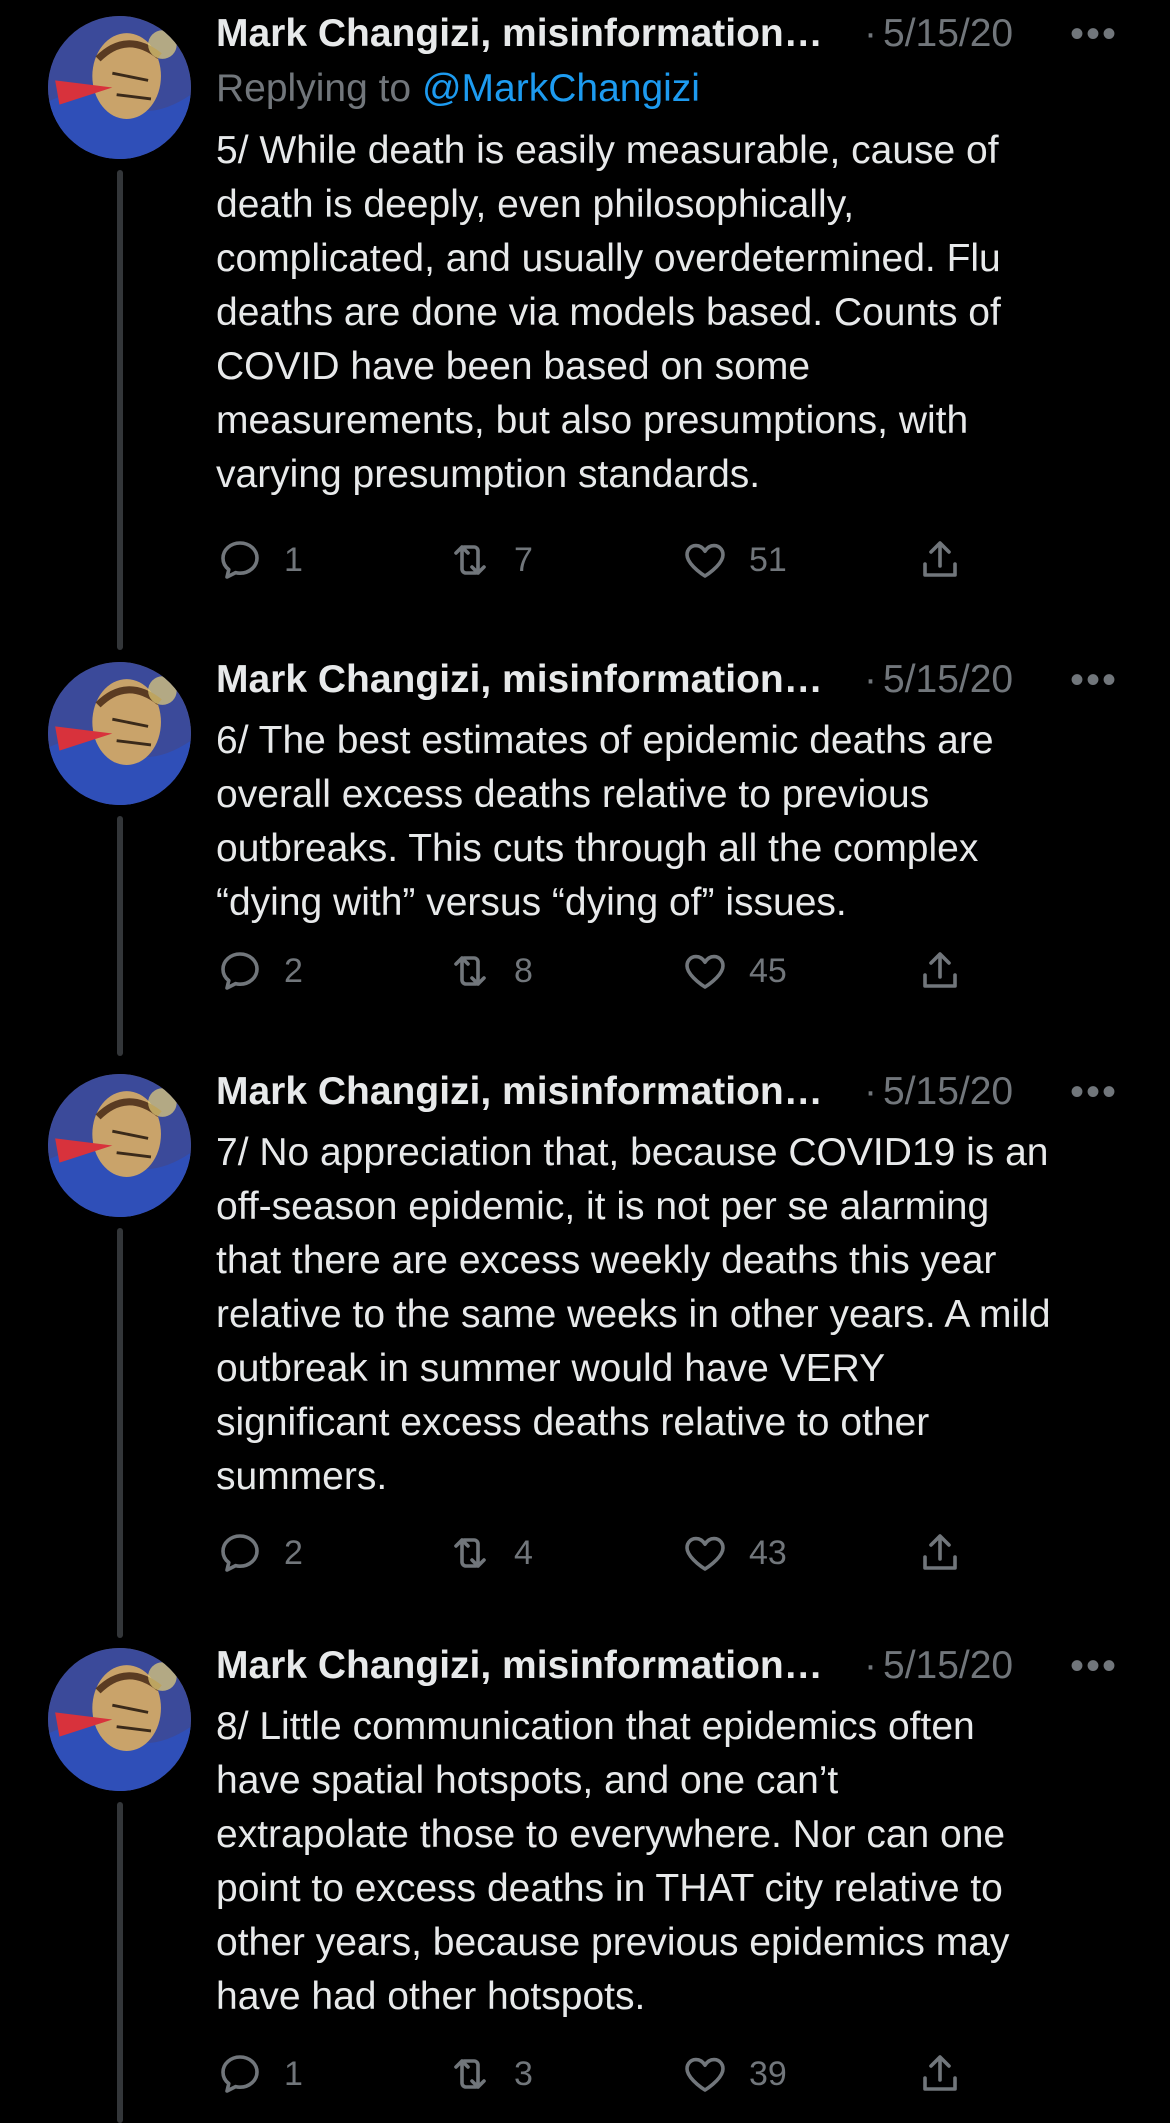 The image size is (1170, 2123). Describe the element at coordinates (319, 88) in the screenshot. I see `replying-to-label: Replying to` at that location.